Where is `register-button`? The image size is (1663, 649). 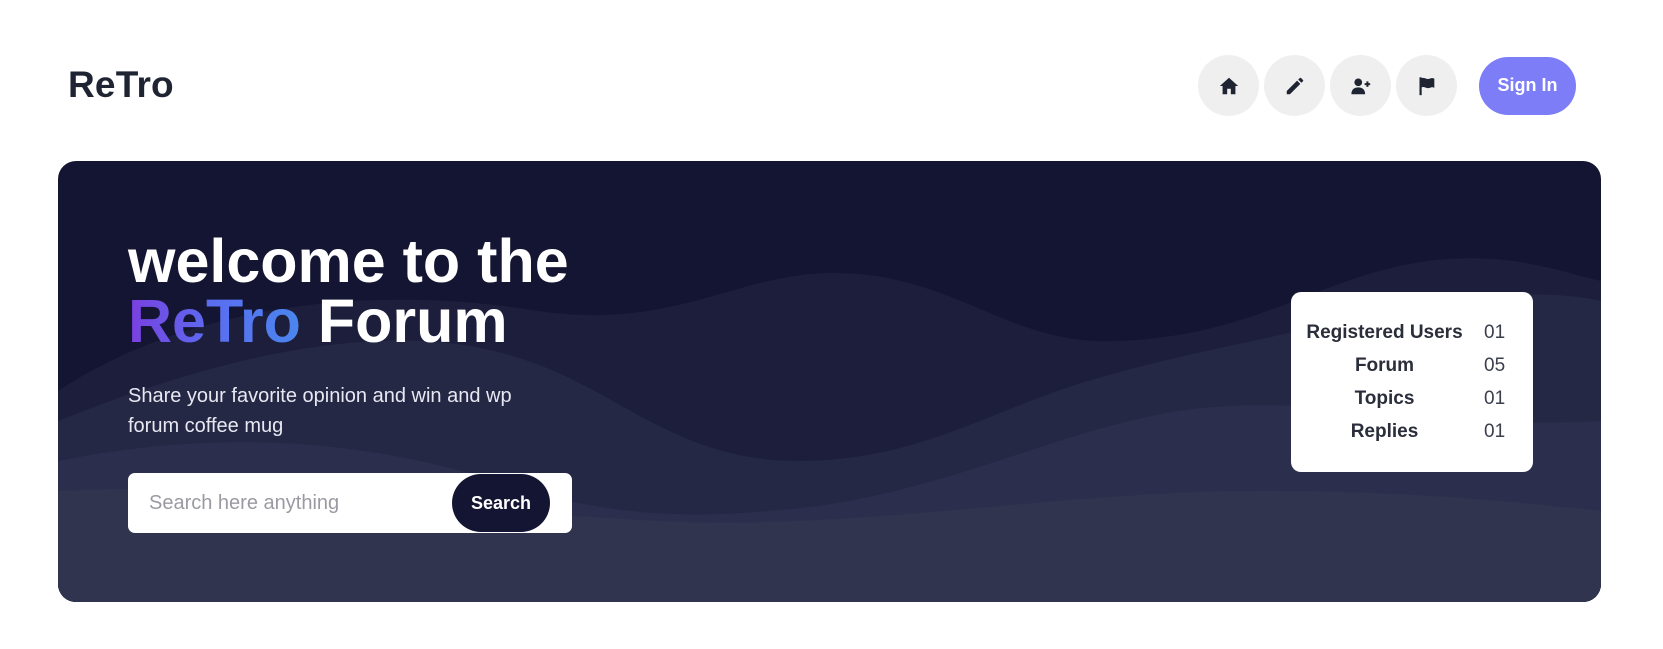 register-button is located at coordinates (1360, 85).